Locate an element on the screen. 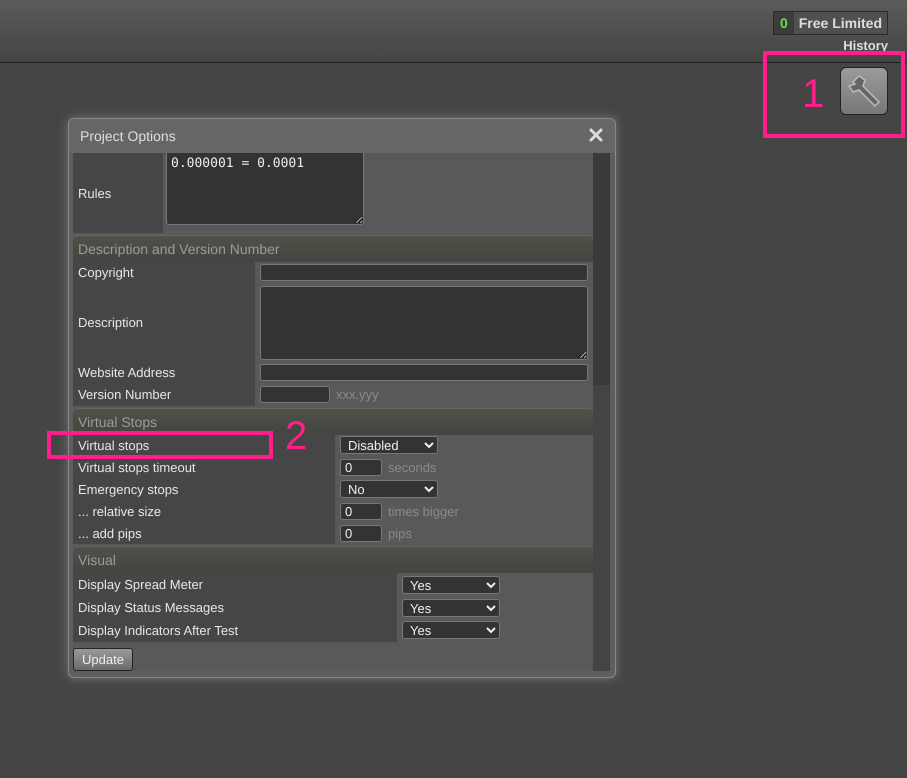 The image size is (907, 778). field-label: ... add pips is located at coordinates (204, 533).